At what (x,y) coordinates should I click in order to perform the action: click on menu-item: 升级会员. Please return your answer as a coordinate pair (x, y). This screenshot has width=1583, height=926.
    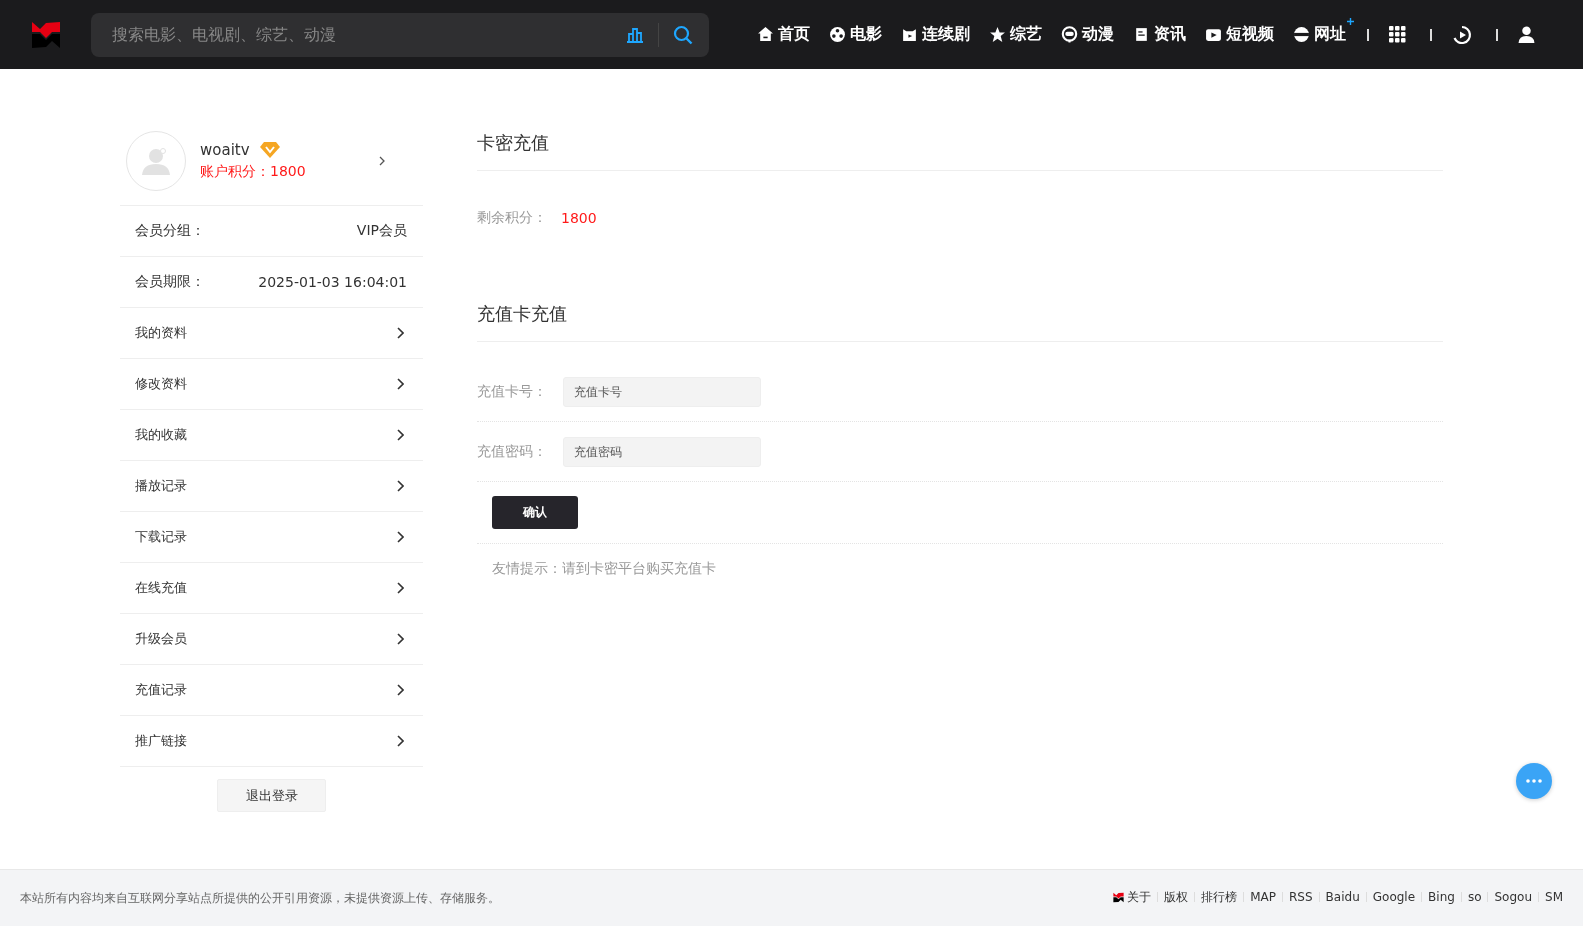
    Looking at the image, I should click on (271, 639).